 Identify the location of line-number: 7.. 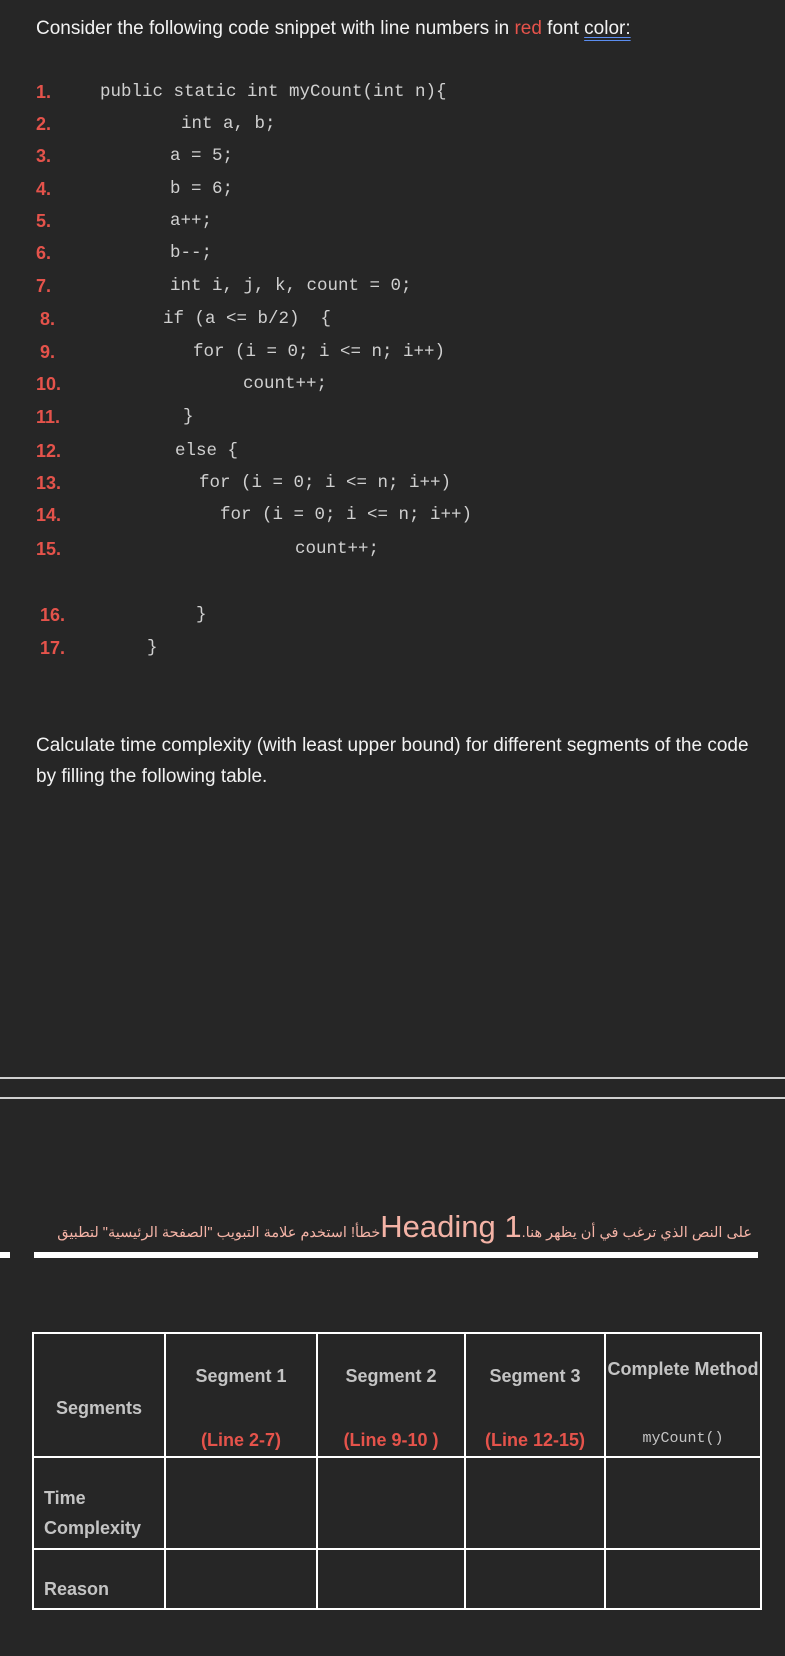
(44, 286).